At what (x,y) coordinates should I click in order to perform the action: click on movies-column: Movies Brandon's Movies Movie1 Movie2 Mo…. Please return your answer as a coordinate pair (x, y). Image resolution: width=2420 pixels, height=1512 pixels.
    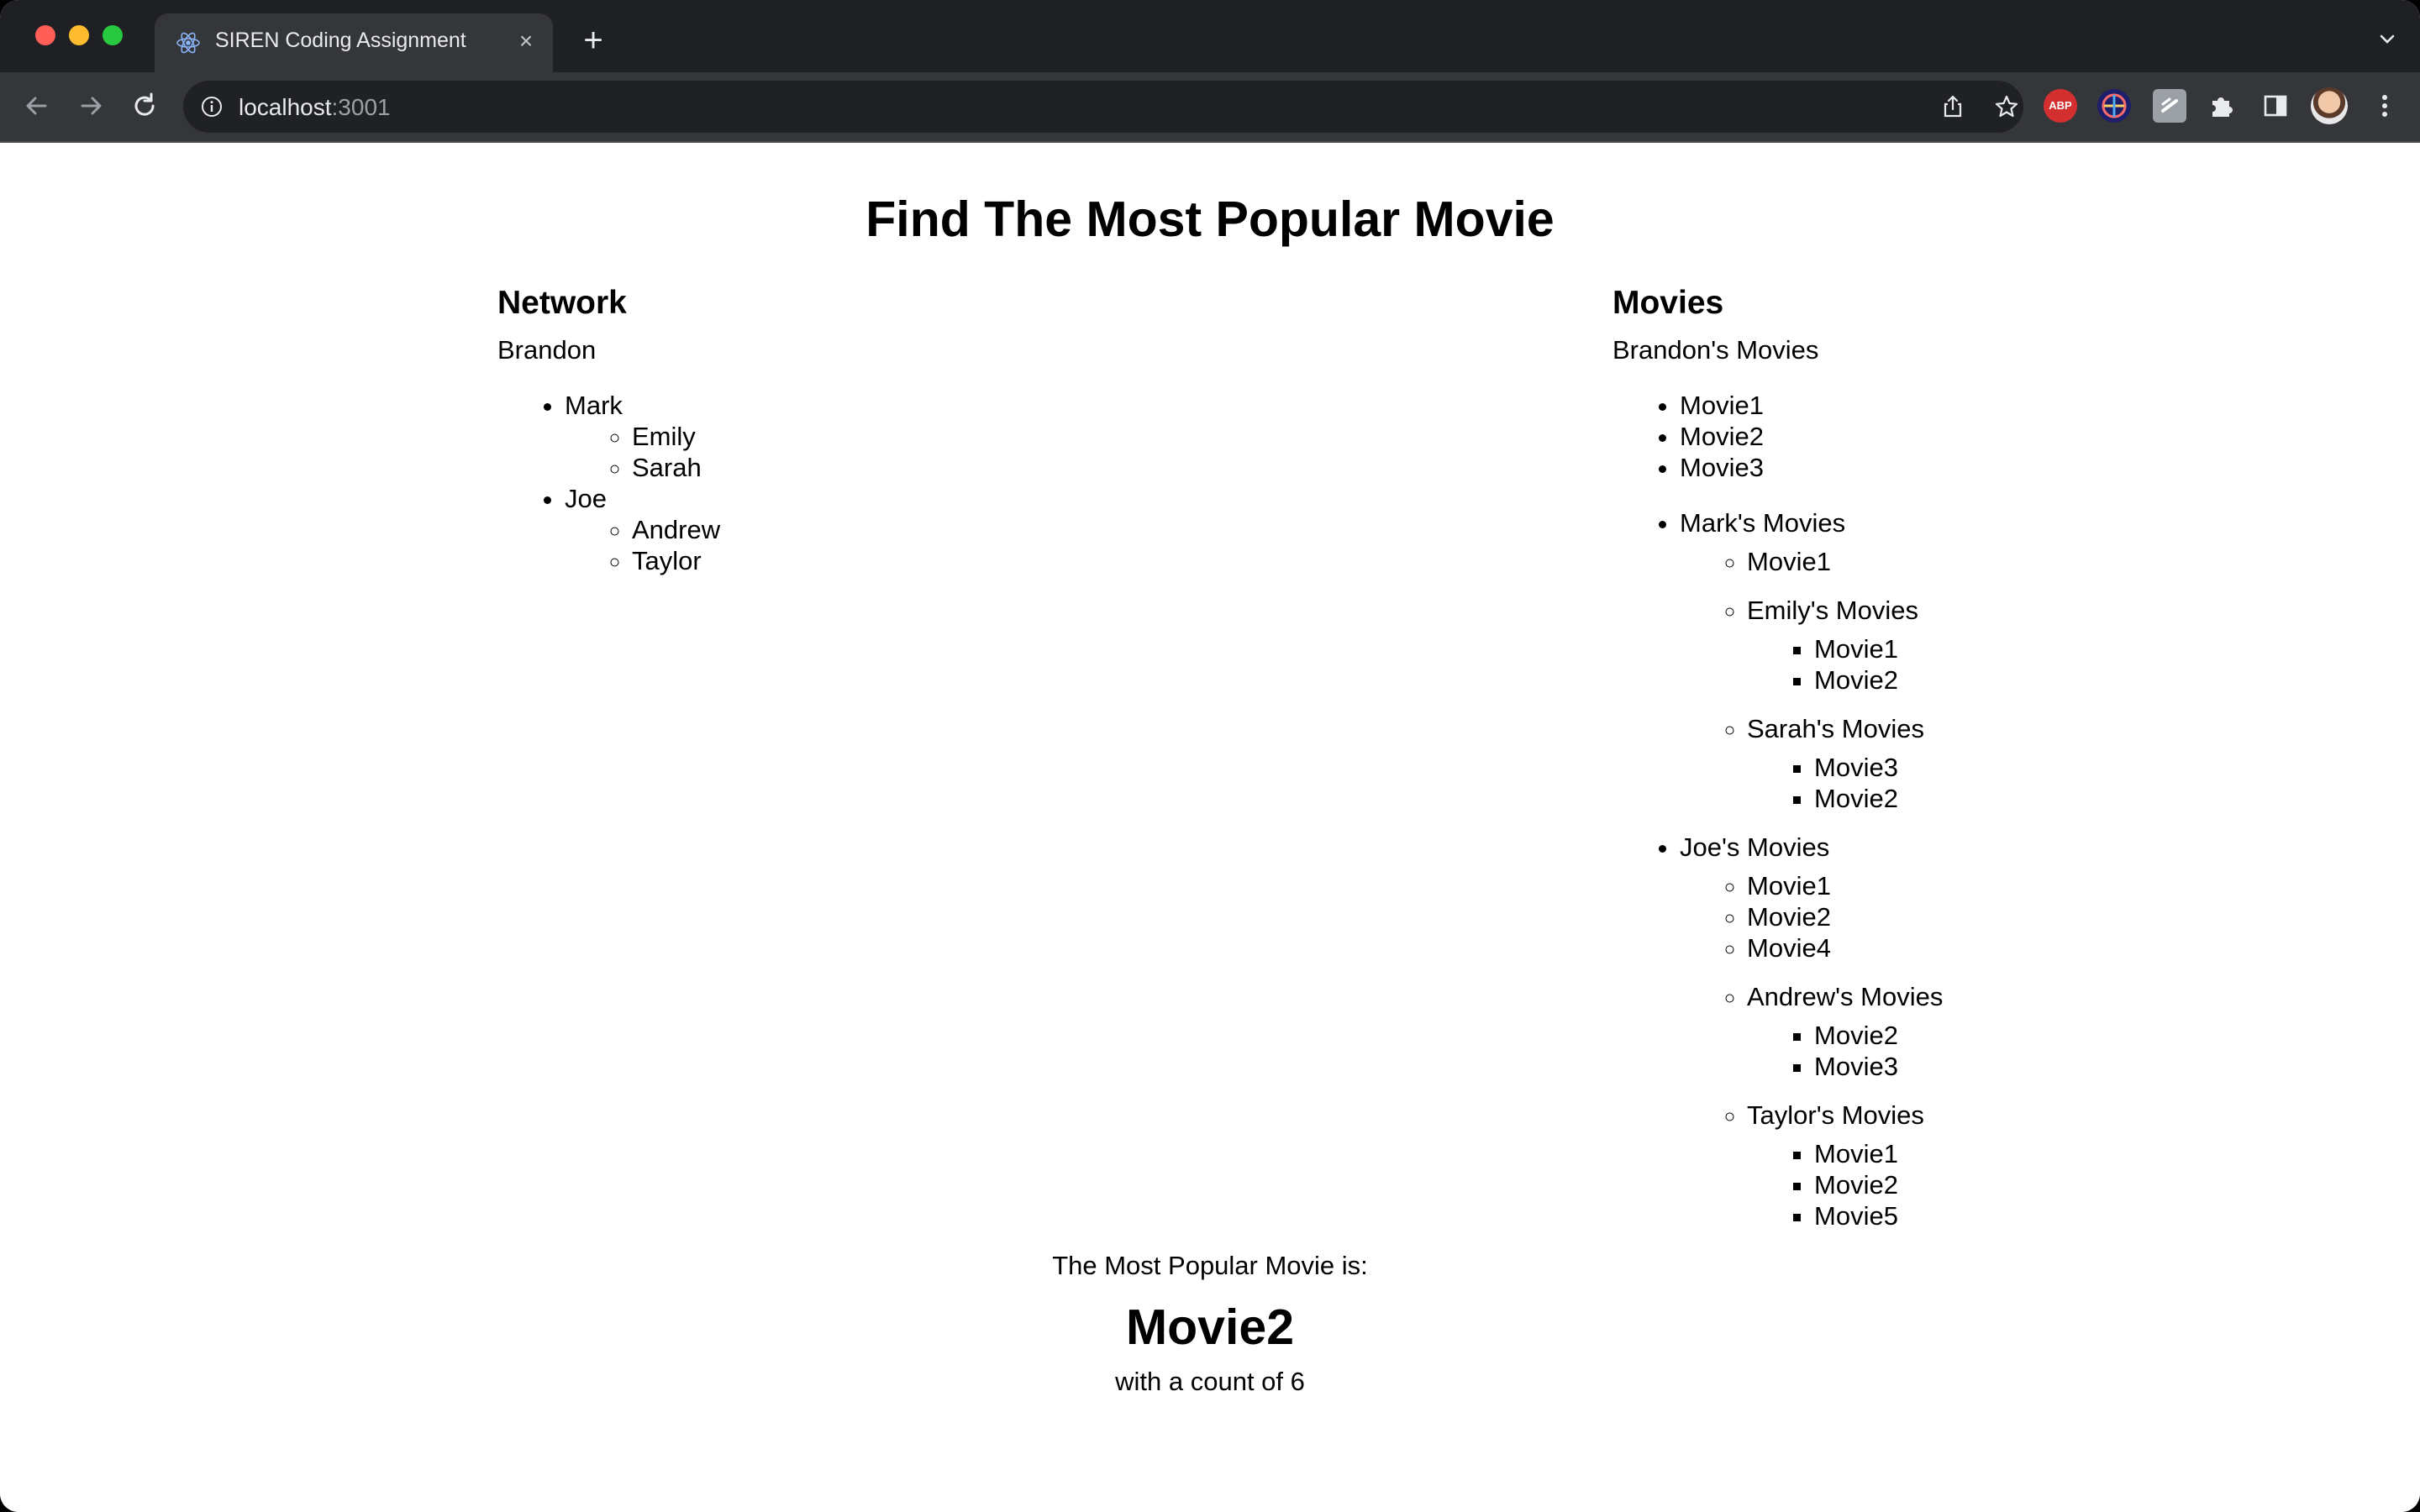
    Looking at the image, I should click on (1778, 766).